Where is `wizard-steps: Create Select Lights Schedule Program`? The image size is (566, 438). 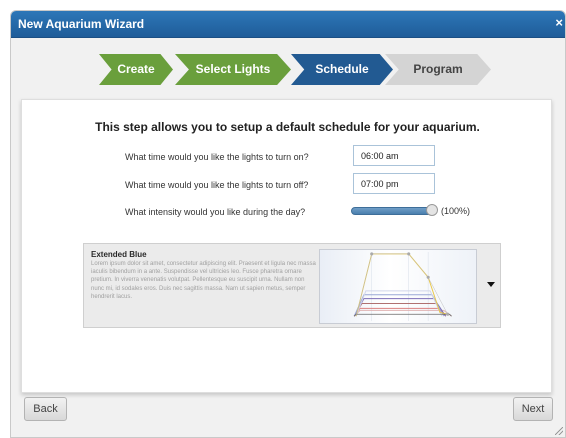 wizard-steps: Create Select Lights Schedule Program is located at coordinates (288, 70).